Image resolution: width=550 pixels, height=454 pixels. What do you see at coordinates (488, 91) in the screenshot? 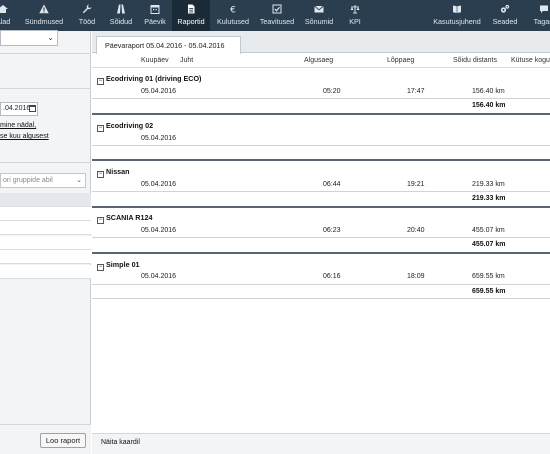
I see `cell-distance: 156.40 km` at bounding box center [488, 91].